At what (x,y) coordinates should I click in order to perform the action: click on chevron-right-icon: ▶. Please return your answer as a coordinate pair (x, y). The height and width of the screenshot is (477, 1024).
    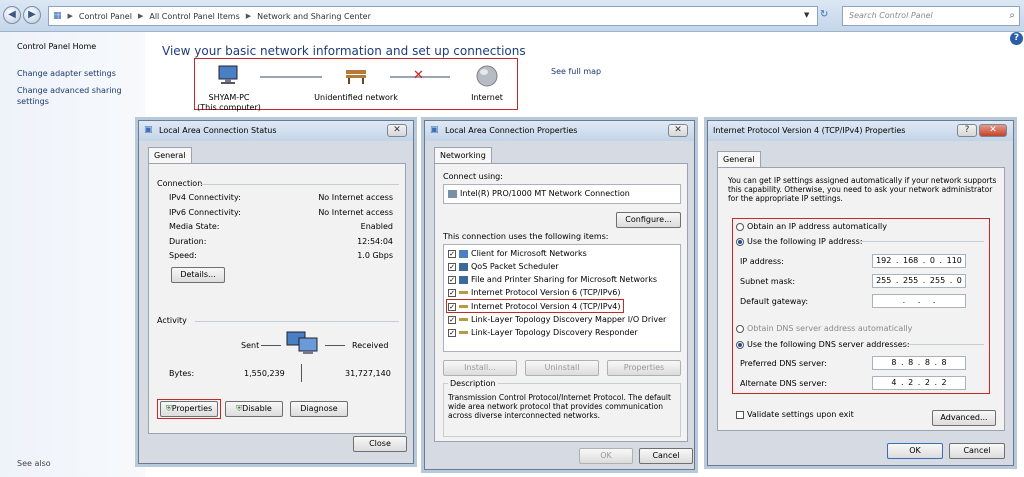
    Looking at the image, I should click on (70, 16).